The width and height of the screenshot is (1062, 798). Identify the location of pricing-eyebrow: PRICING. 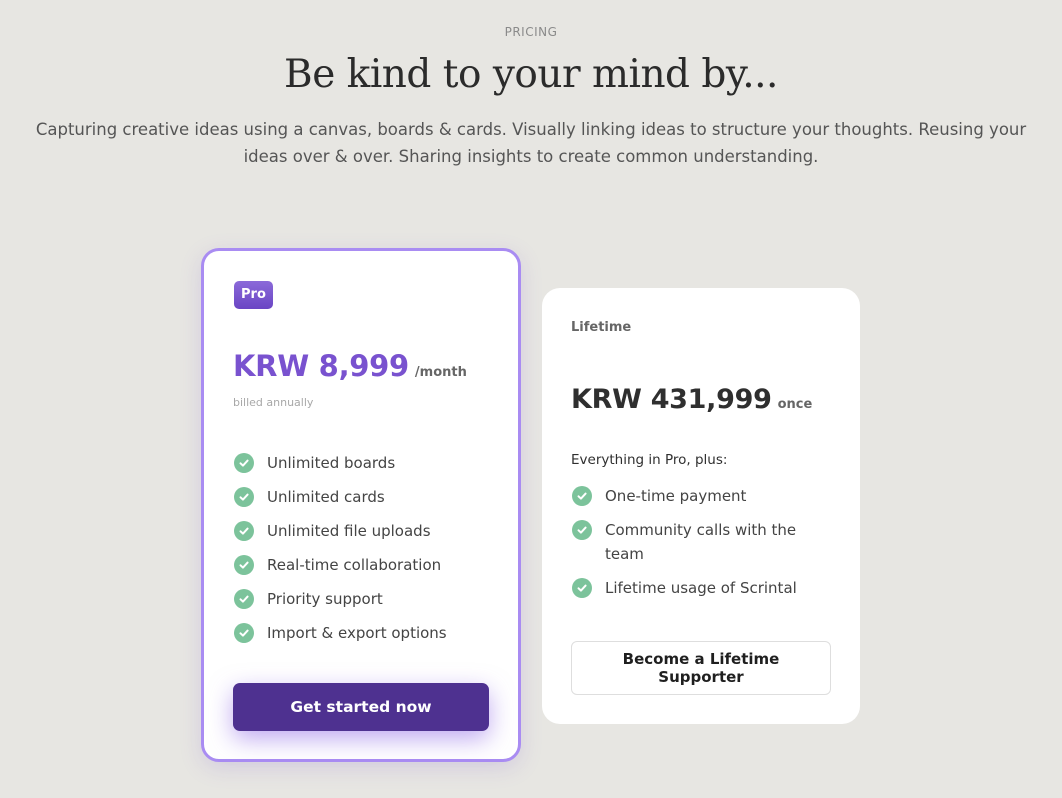
(531, 32).